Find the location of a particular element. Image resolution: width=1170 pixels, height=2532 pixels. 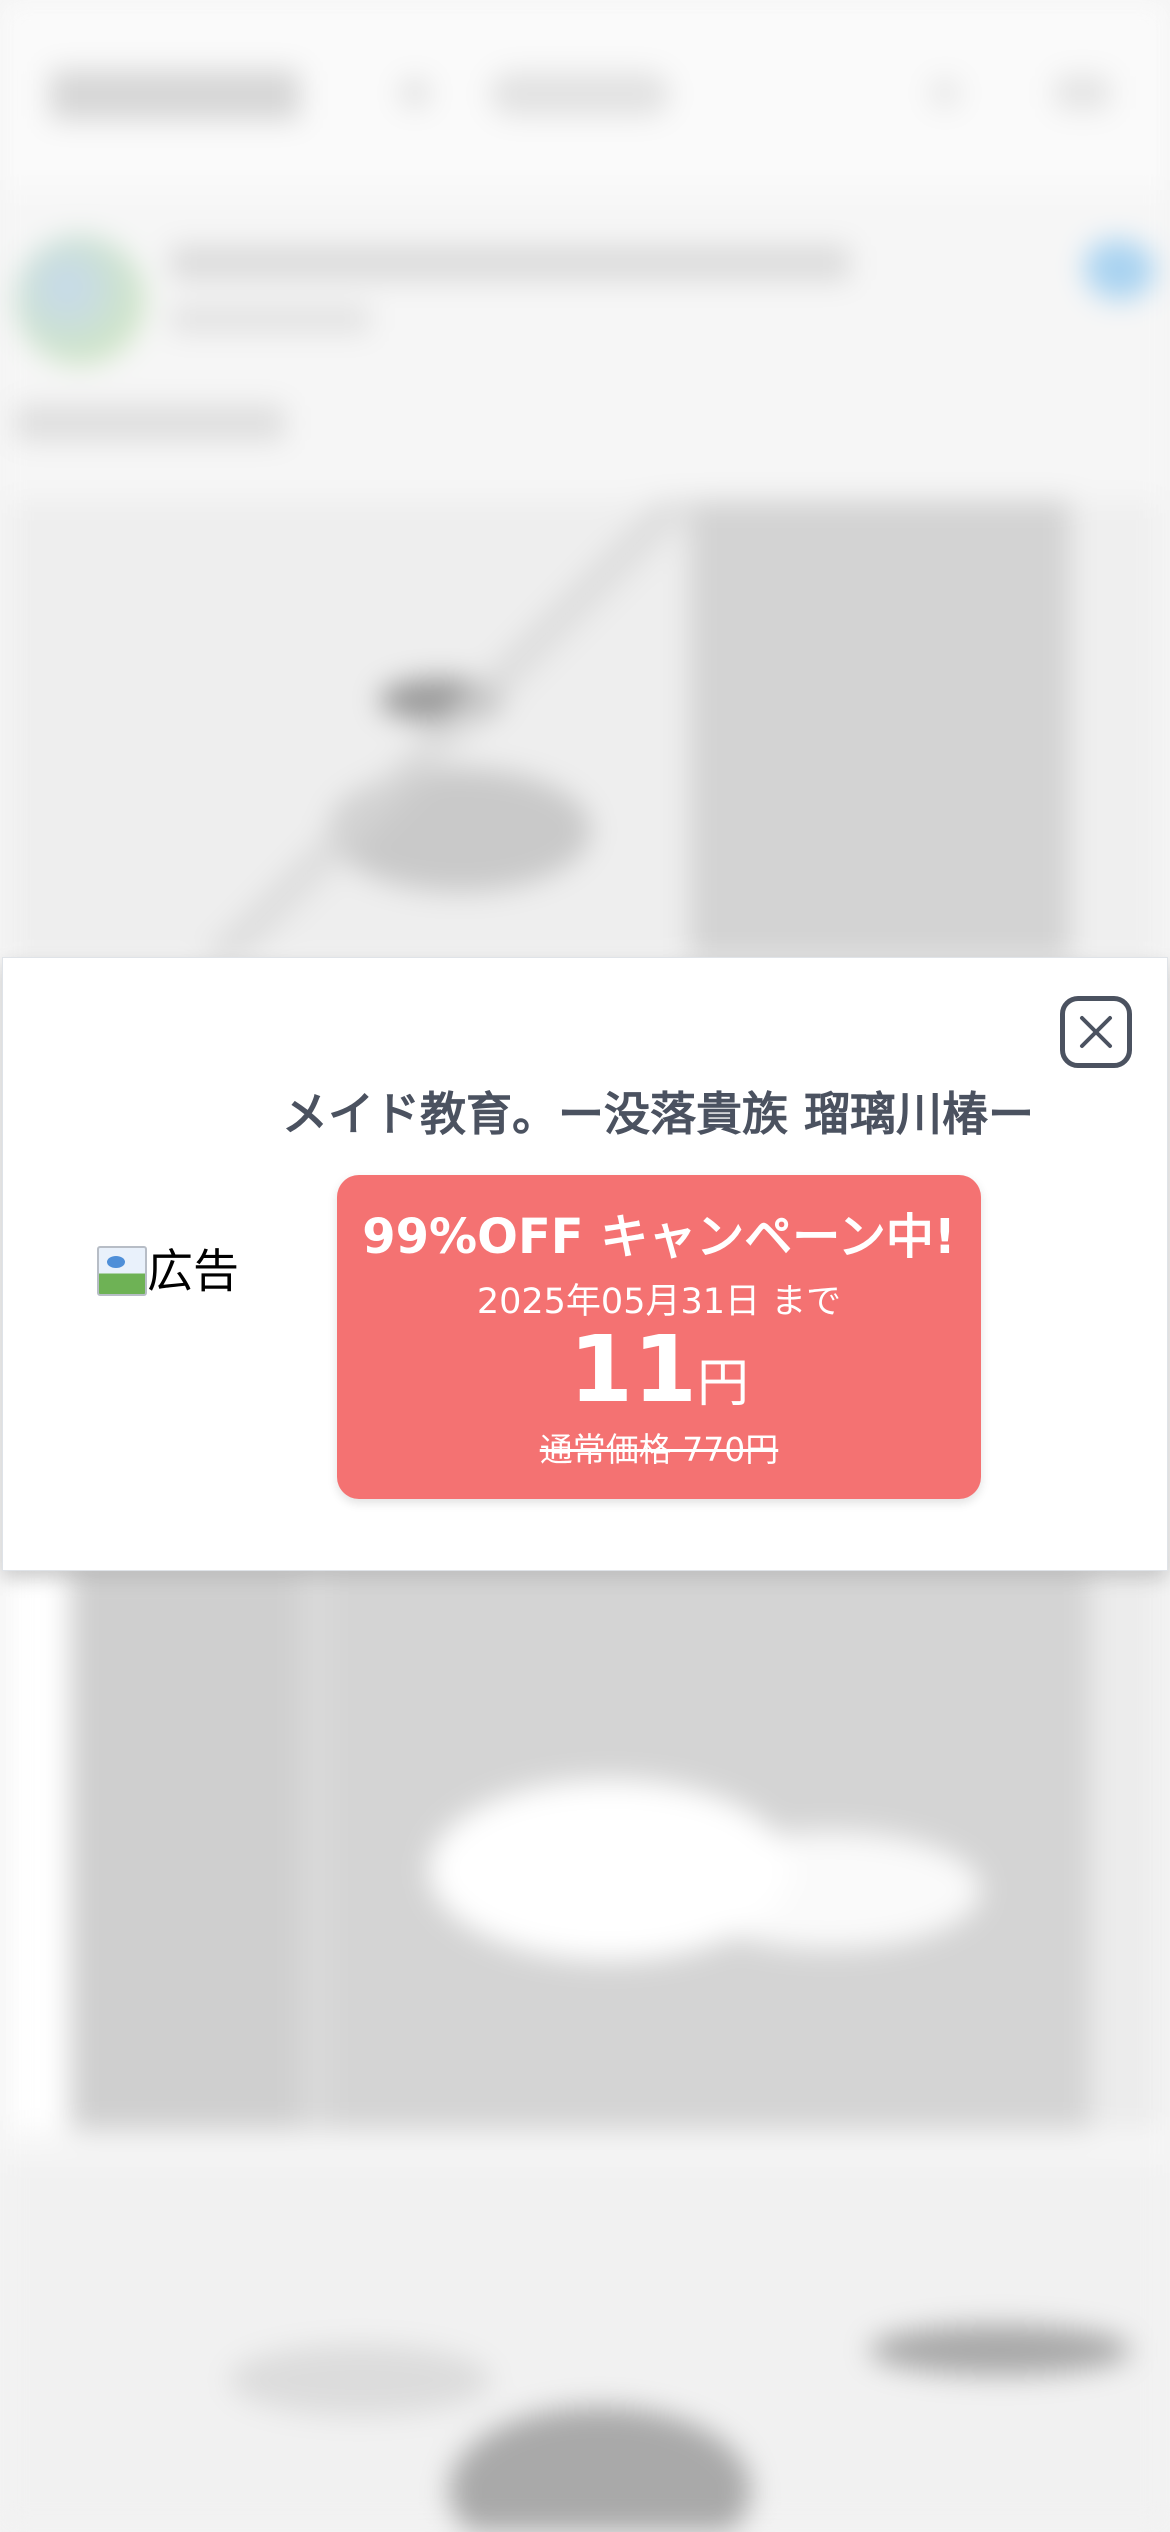

sale-price-unit: 円 is located at coordinates (723, 1384).